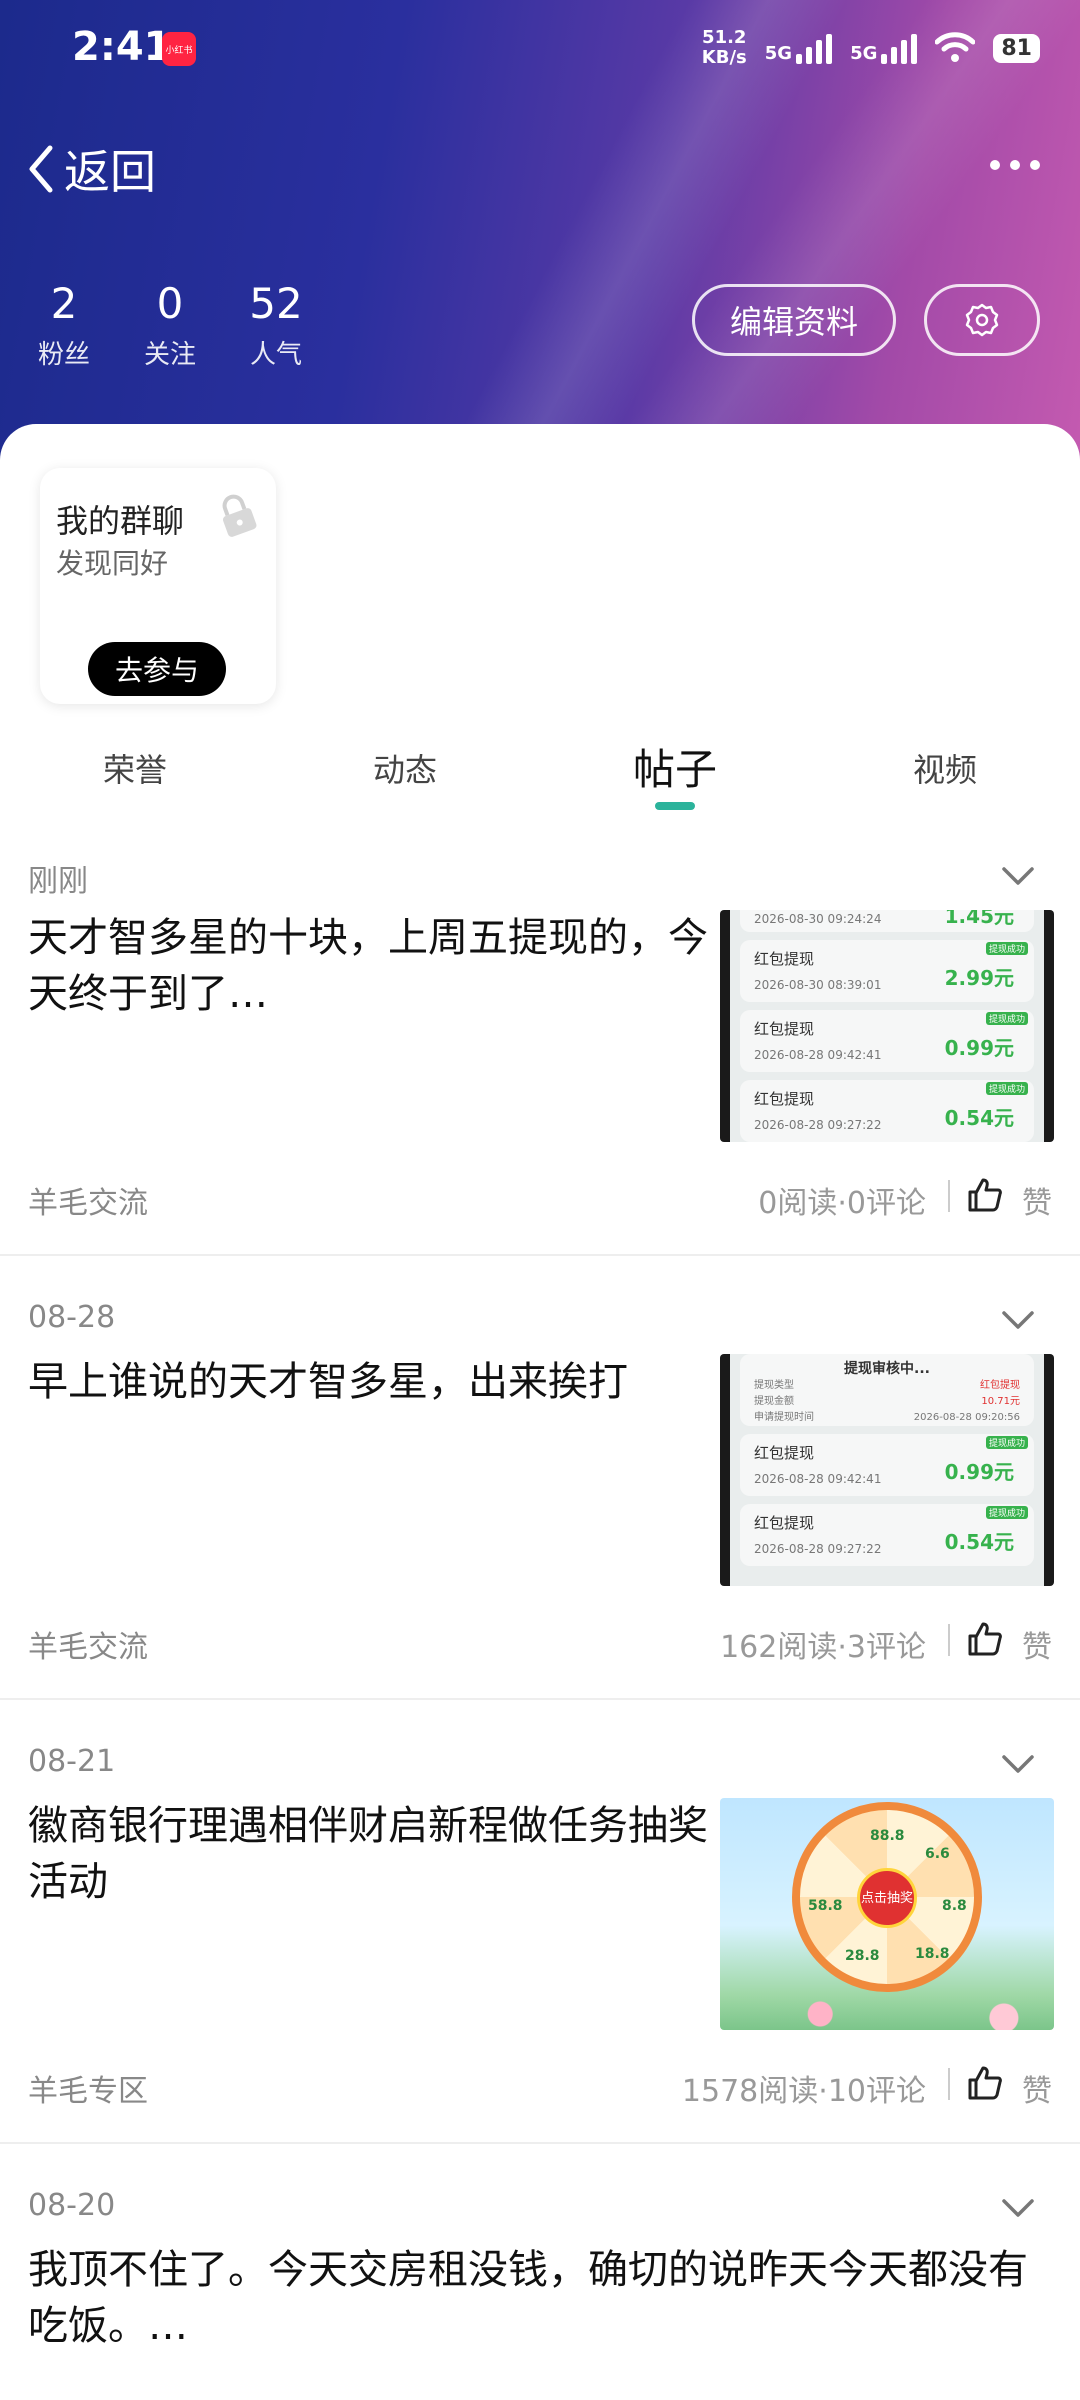  What do you see at coordinates (818, 1479) in the screenshot?
I see `withdraw-date: 2026-08-28 09:42:41` at bounding box center [818, 1479].